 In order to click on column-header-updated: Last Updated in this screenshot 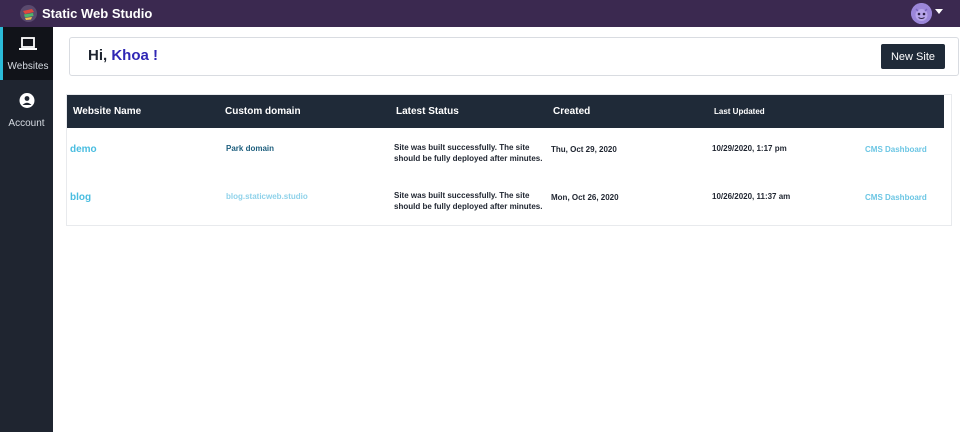, I will do `click(739, 111)`.